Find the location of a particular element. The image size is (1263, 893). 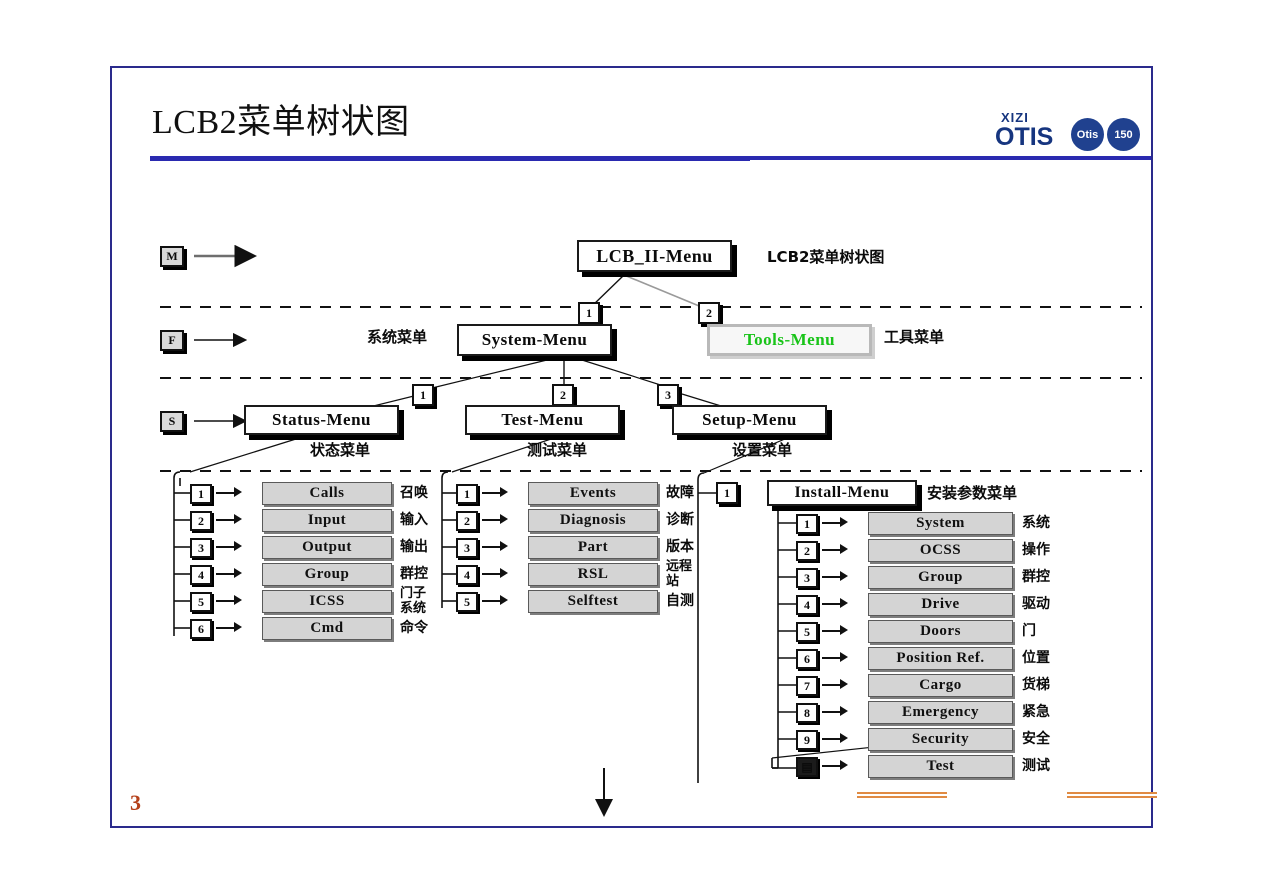

install-chip-10: ▤ is located at coordinates (807, 767).